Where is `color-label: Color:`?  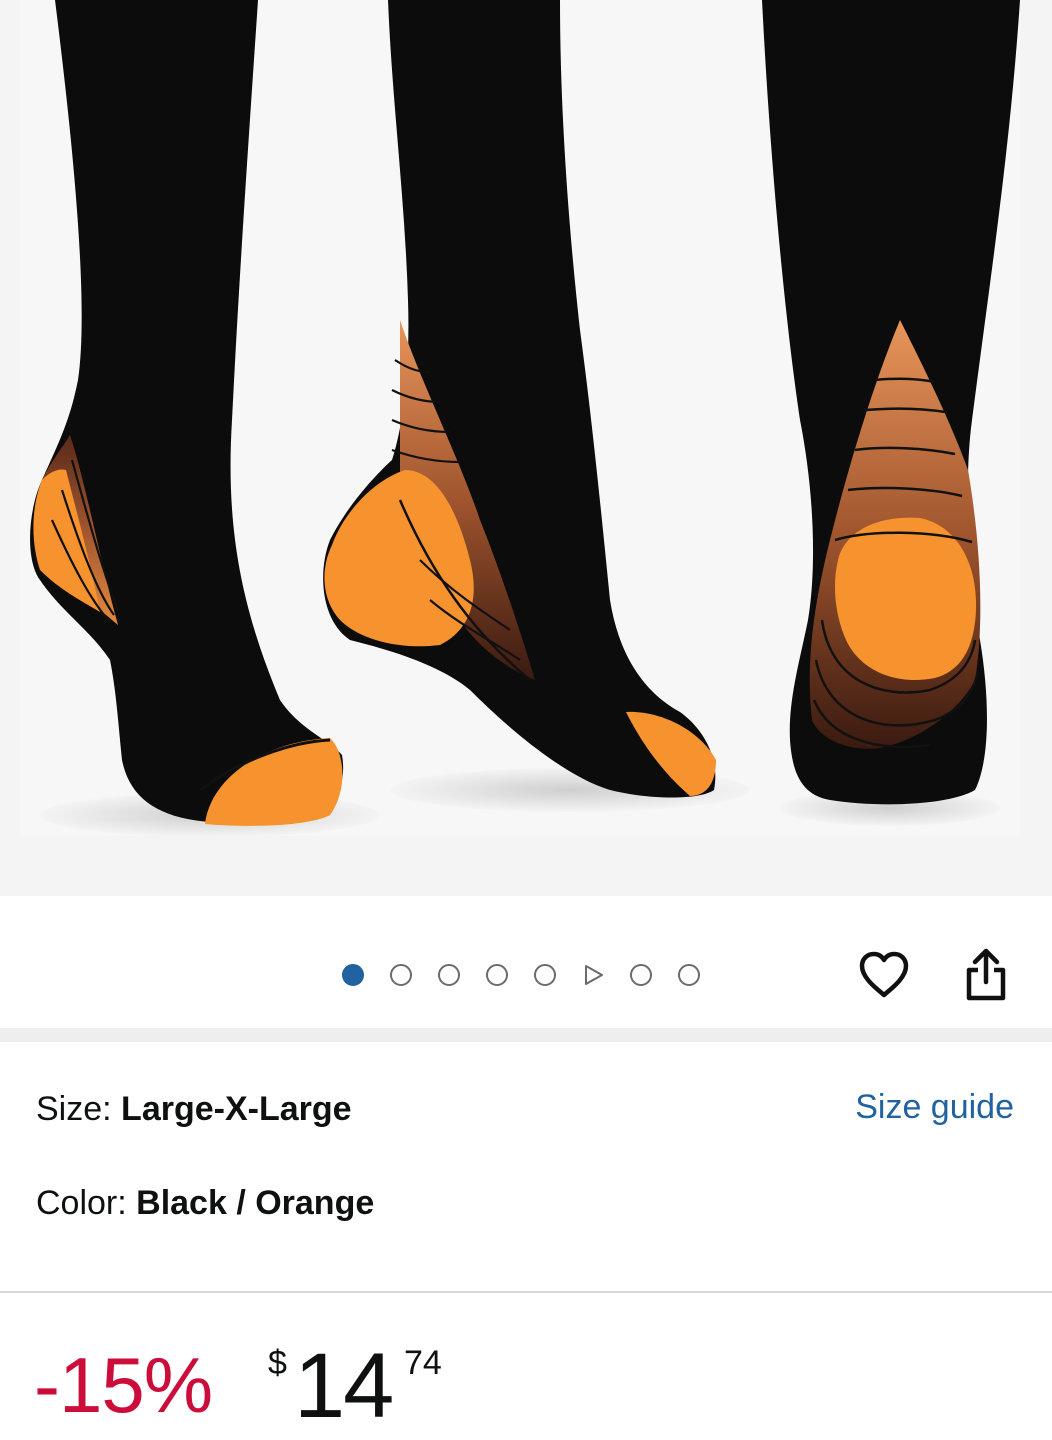
color-label: Color: is located at coordinates (86, 1203).